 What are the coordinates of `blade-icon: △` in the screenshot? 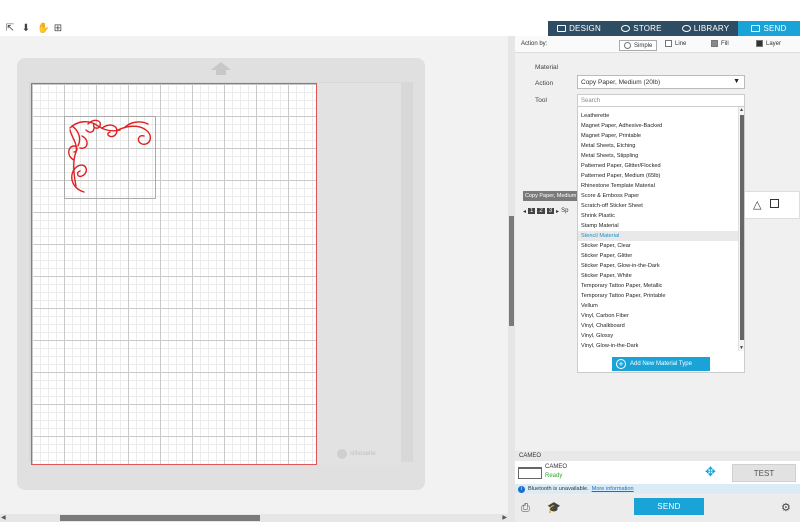 It's located at (757, 204).